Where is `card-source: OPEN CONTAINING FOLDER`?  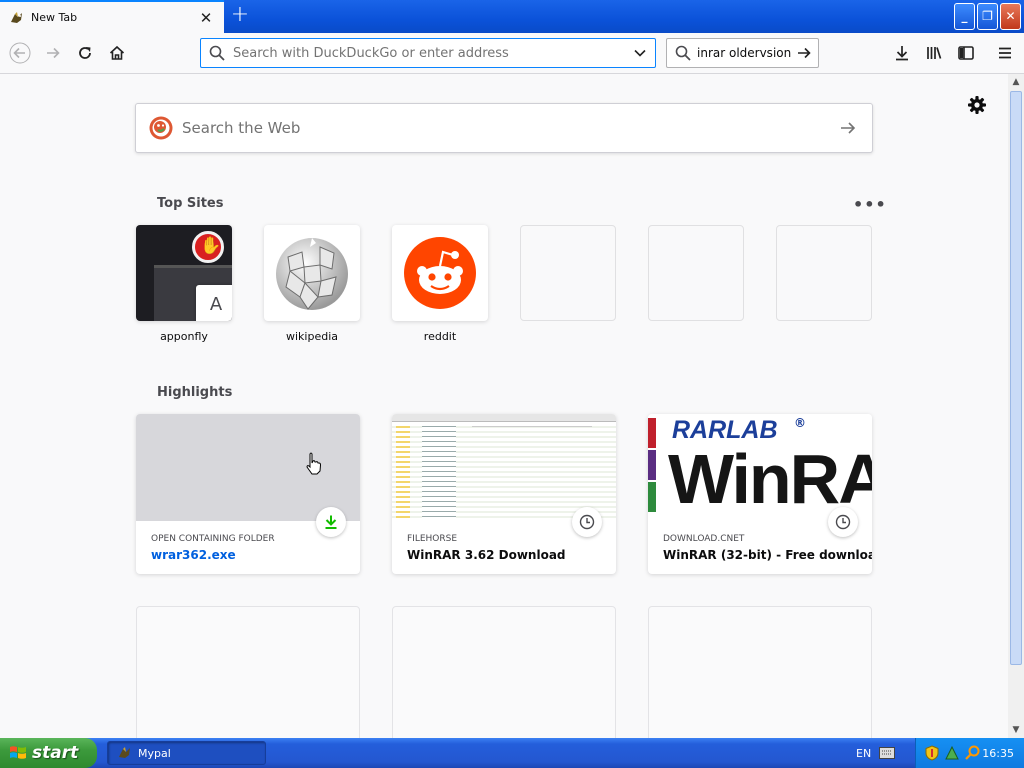
card-source: OPEN CONTAINING FOLDER is located at coordinates (213, 539).